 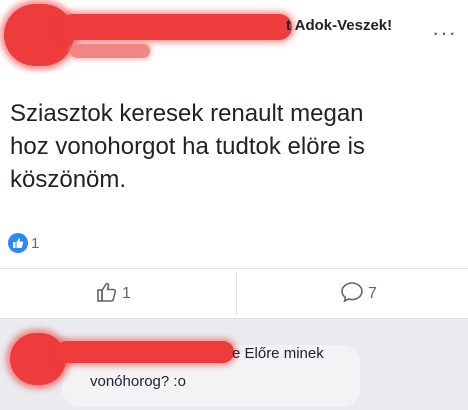 What do you see at coordinates (110, 51) in the screenshot?
I see `redacted-post-meta` at bounding box center [110, 51].